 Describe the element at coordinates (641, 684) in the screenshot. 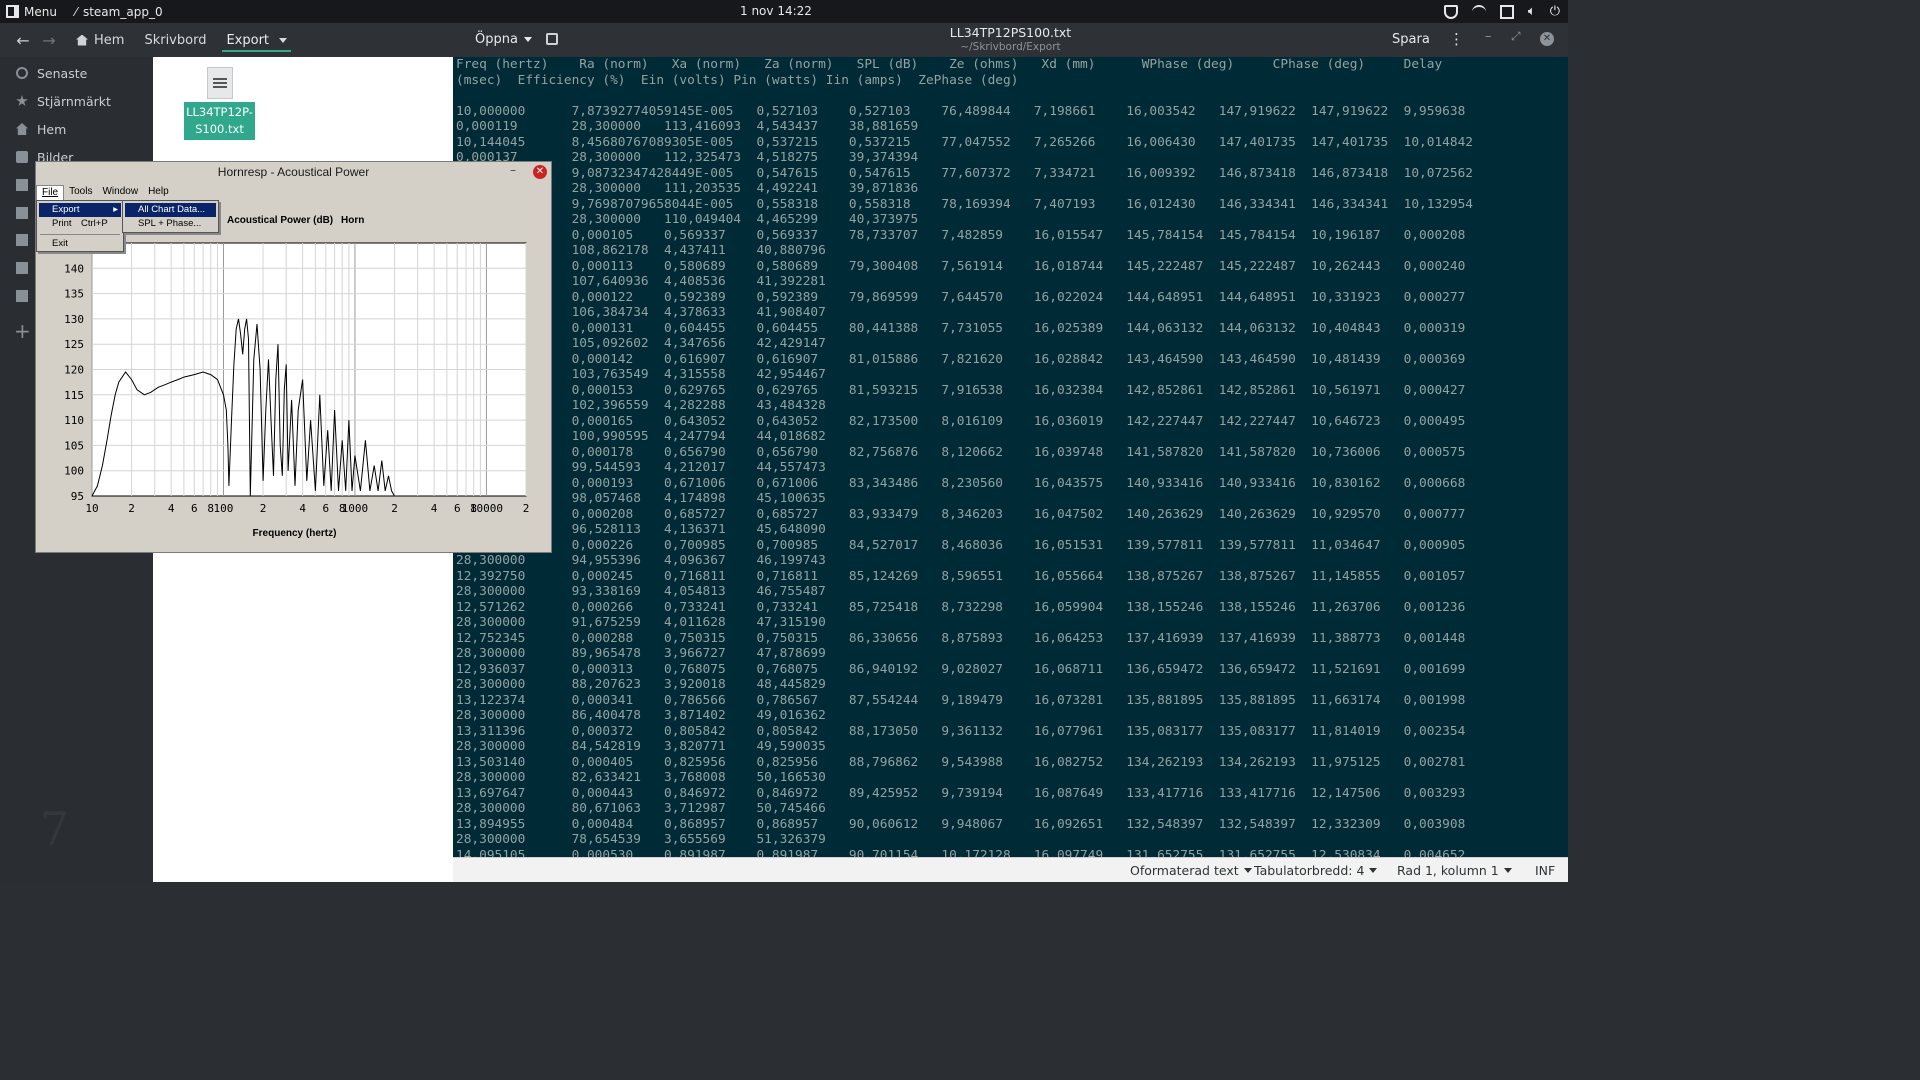

I see `editor-line: 28,300000 88,207623 3,920018 48,445829` at that location.